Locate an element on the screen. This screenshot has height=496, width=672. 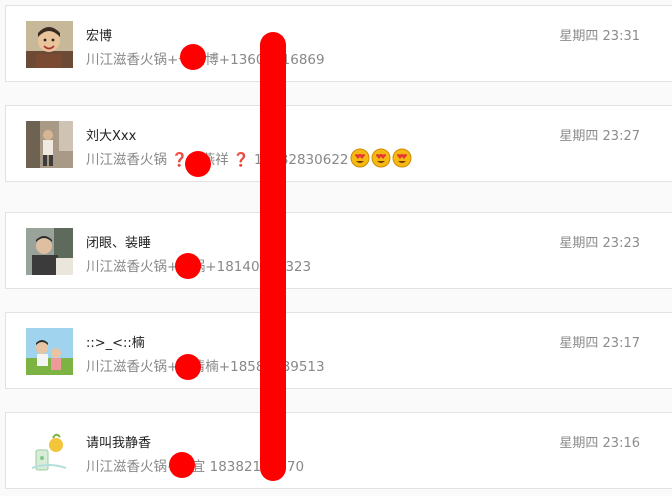
chat-preview: 川江滋香火锅+一宏博+13608816869 is located at coordinates (205, 60).